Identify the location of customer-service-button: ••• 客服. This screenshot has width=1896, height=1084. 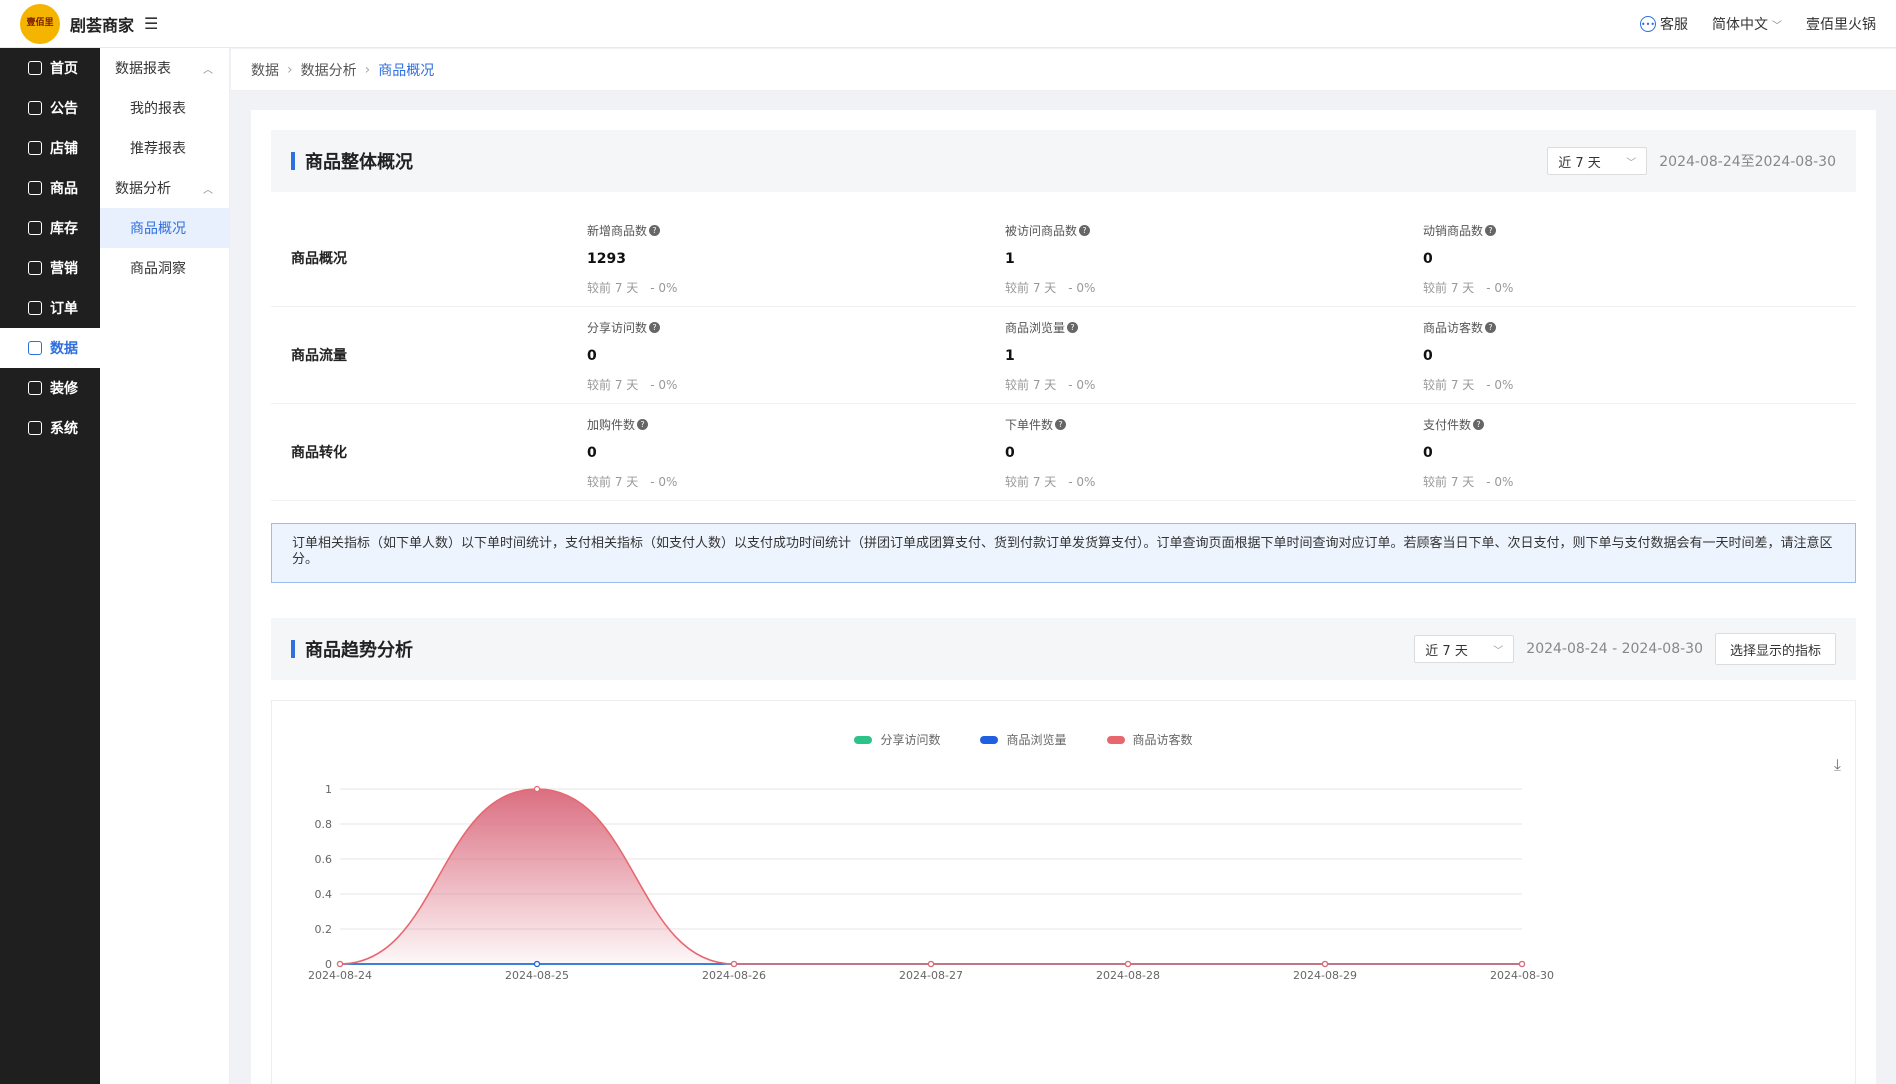
(1664, 24).